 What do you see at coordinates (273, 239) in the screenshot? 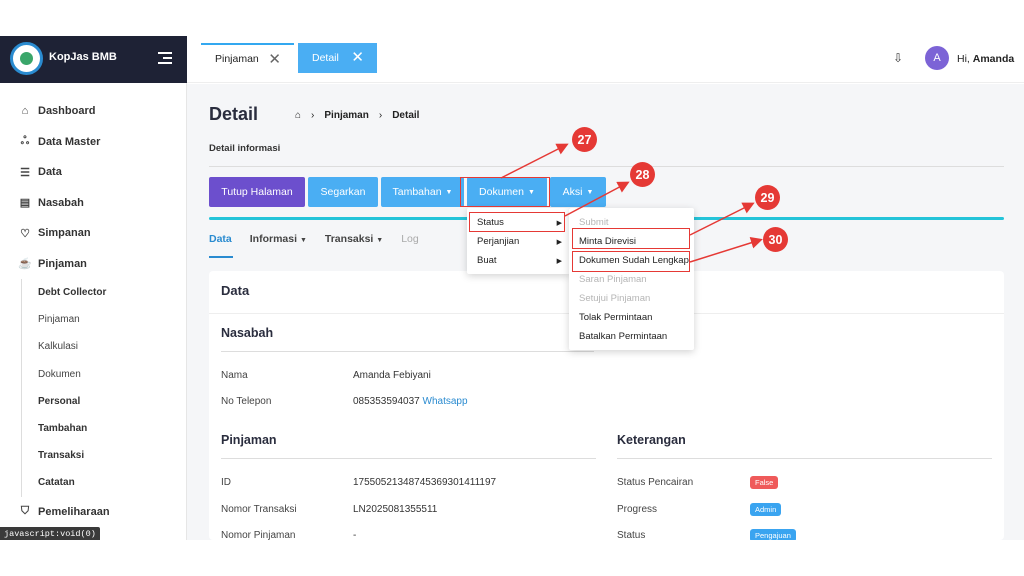
I see `subtab-label: Informasi` at bounding box center [273, 239].